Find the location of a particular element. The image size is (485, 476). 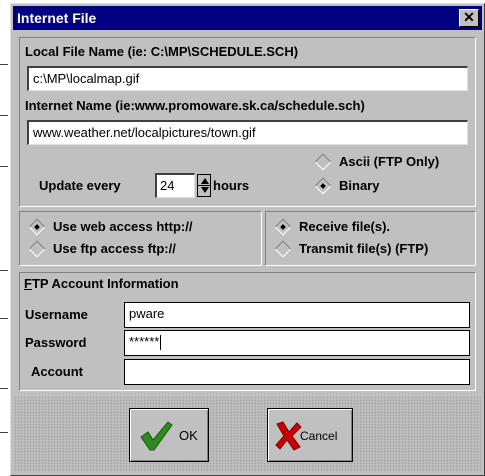

local-file-input: c:\MP\localmap.gif is located at coordinates (247, 78).